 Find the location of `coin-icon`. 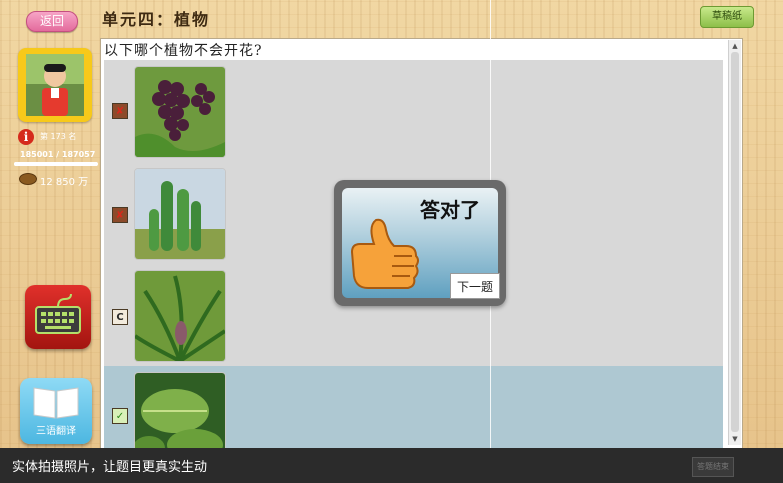

coin-icon is located at coordinates (28, 179).